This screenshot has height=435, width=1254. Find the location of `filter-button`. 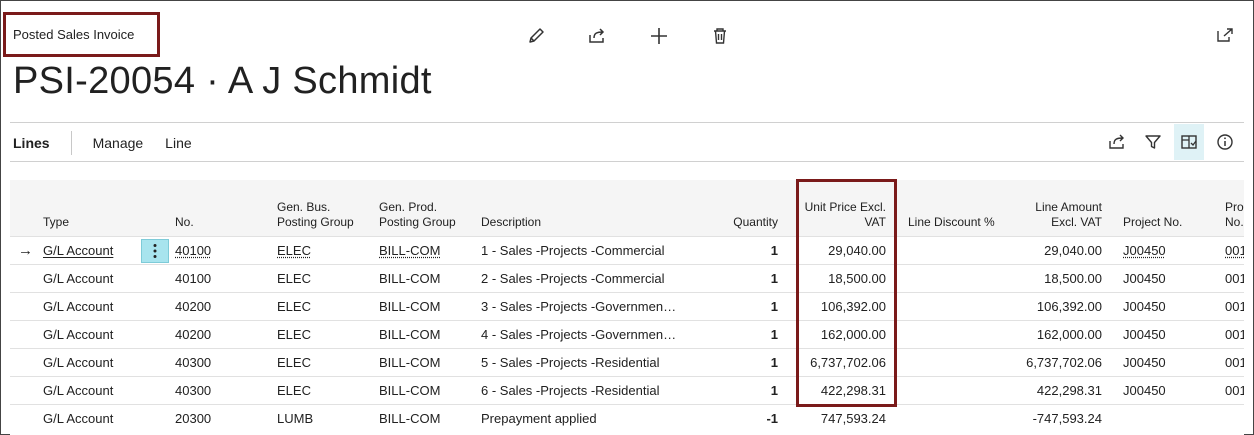

filter-button is located at coordinates (1153, 142).